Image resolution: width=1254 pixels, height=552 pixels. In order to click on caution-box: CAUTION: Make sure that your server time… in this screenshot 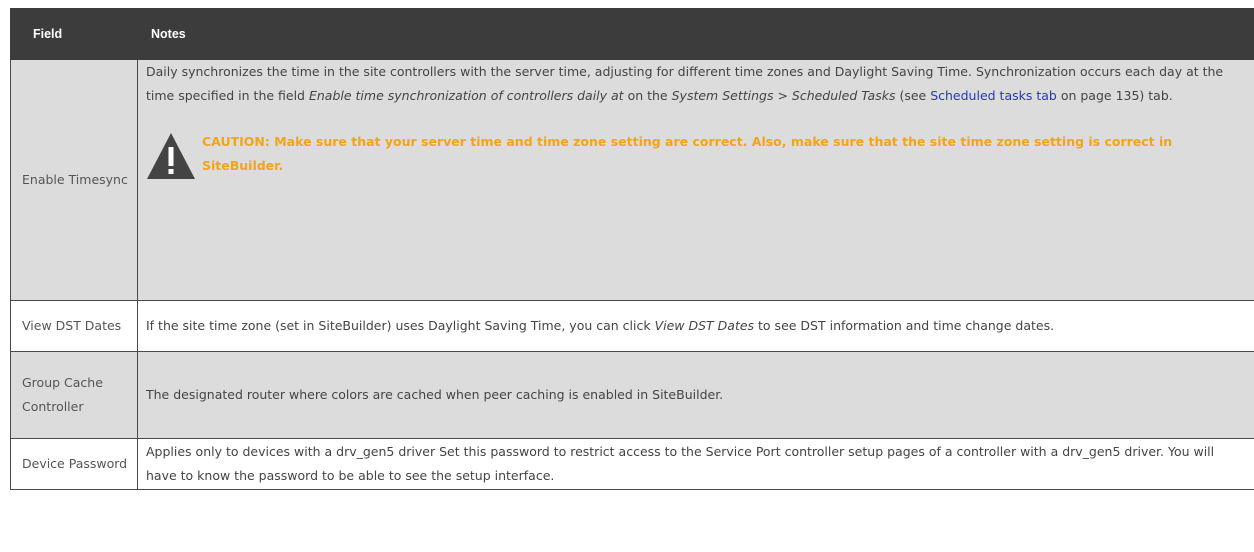, I will do `click(695, 151)`.